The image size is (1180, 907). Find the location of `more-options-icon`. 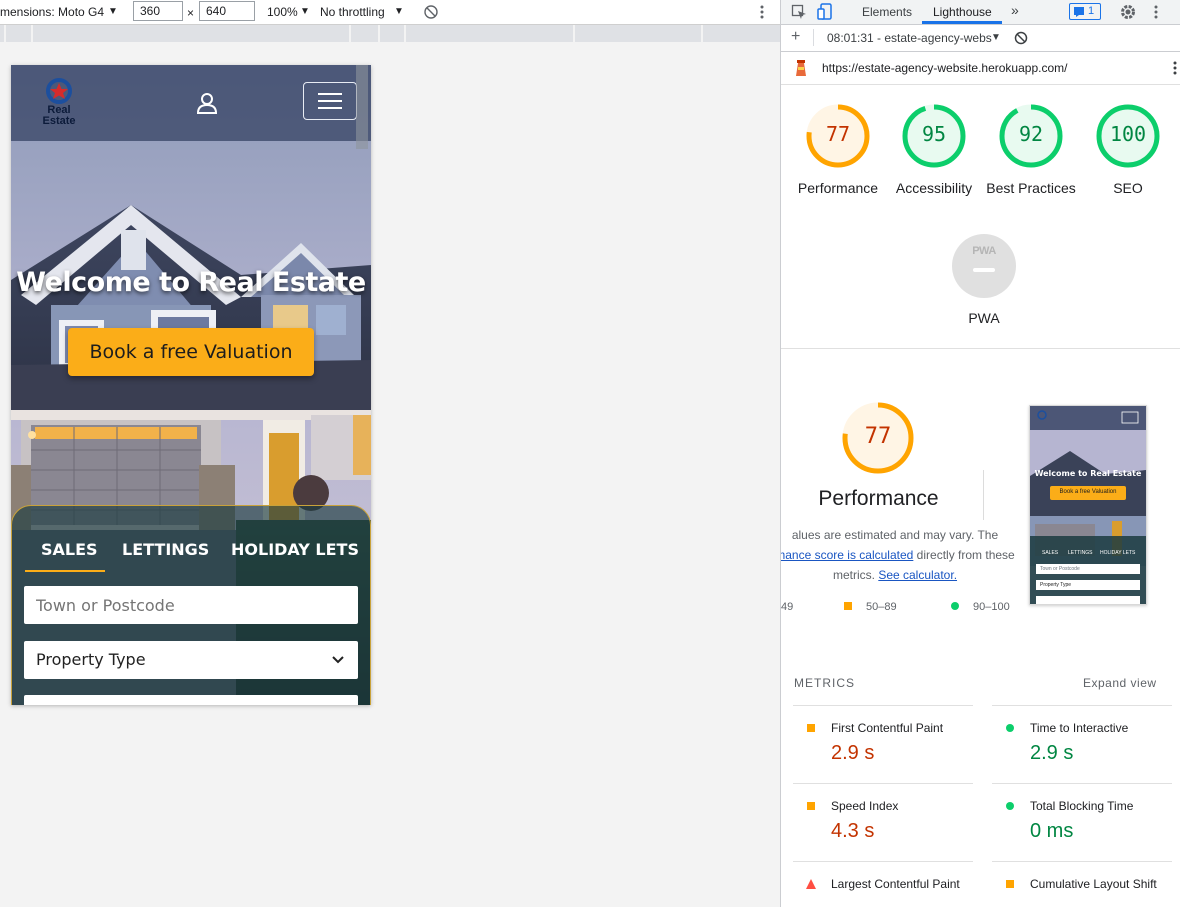

more-options-icon is located at coordinates (762, 12).